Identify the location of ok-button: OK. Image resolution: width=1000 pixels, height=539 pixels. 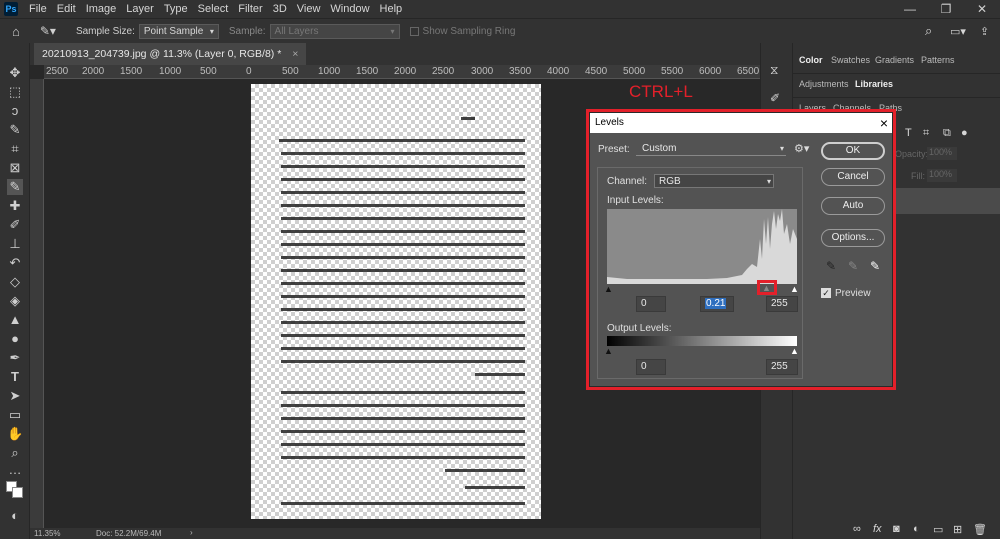
(853, 151).